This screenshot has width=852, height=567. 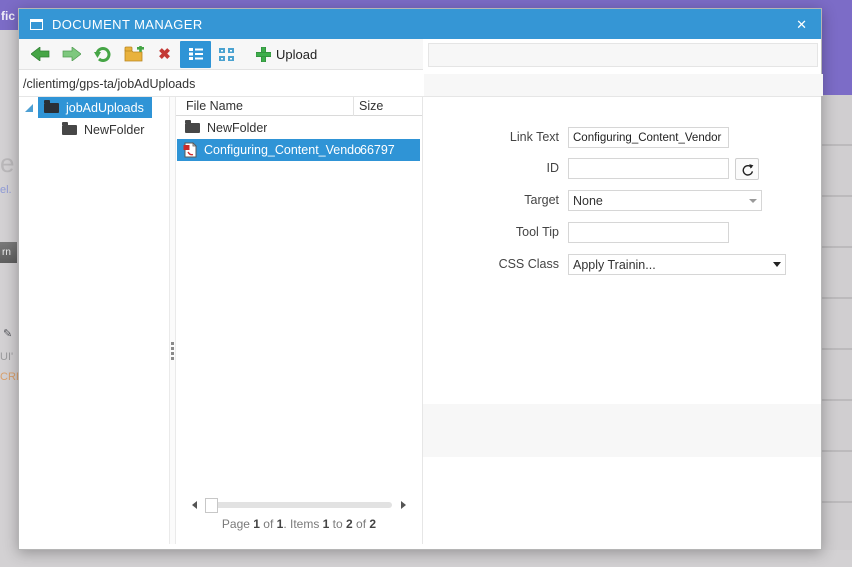 I want to click on background-button-fragment: rn, so click(x=8, y=252).